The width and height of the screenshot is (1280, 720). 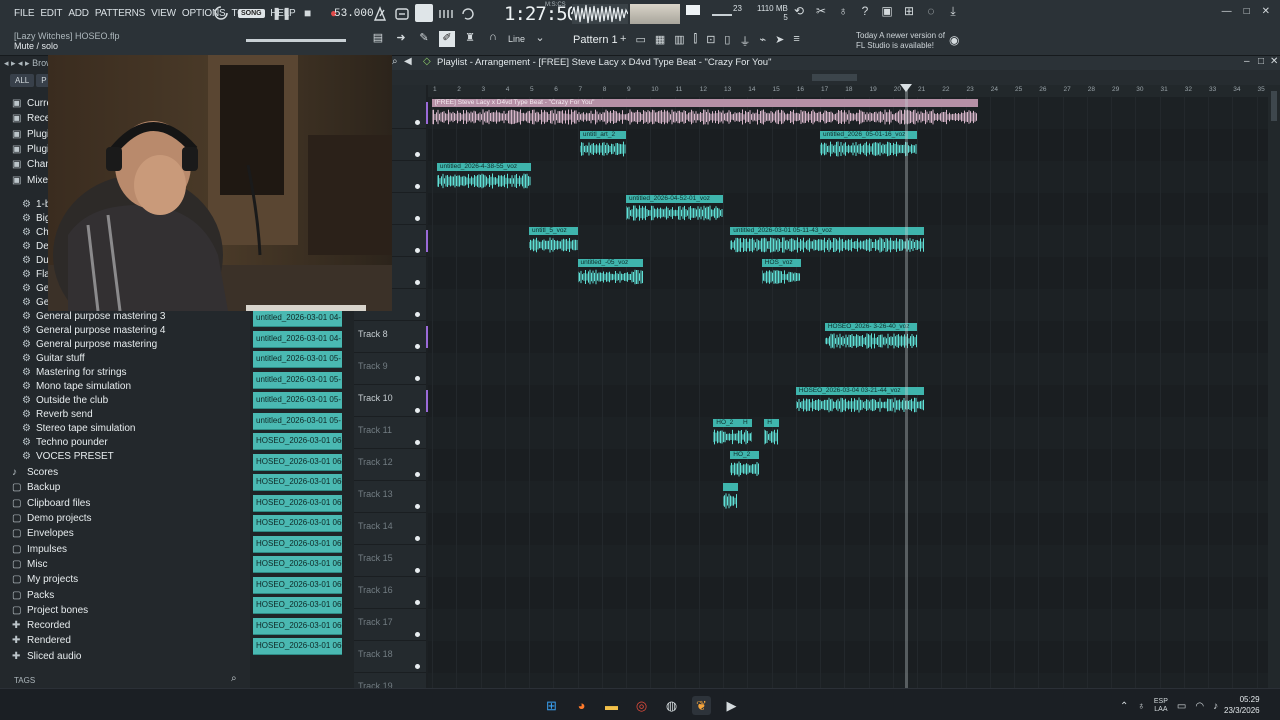 I want to click on song-time-display: 1:27:50, so click(x=541, y=14).